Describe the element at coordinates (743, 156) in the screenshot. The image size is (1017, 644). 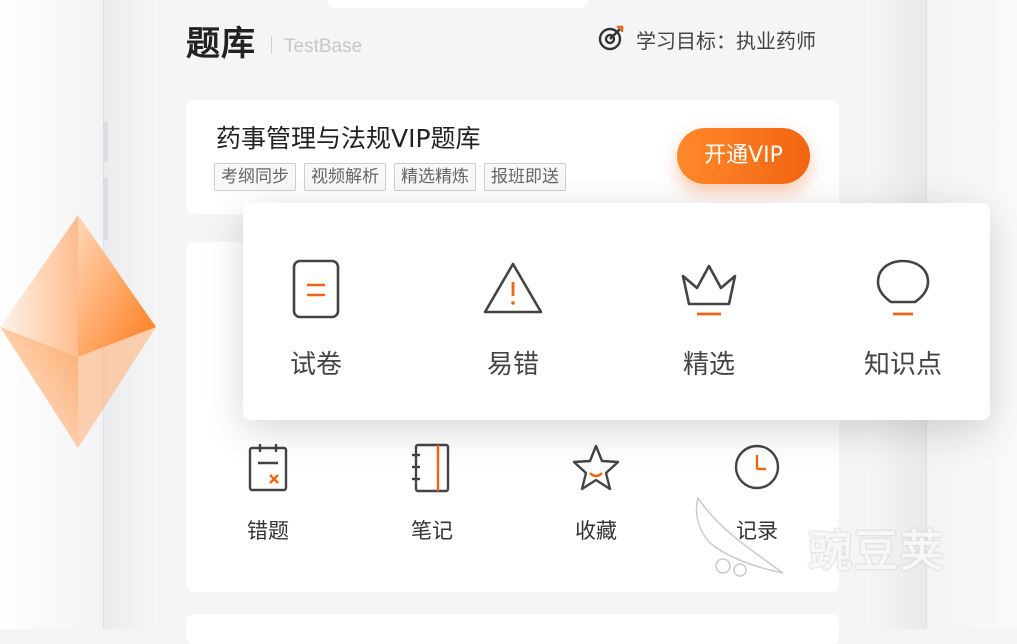
I see `open-vip-button: 开通VIP` at that location.